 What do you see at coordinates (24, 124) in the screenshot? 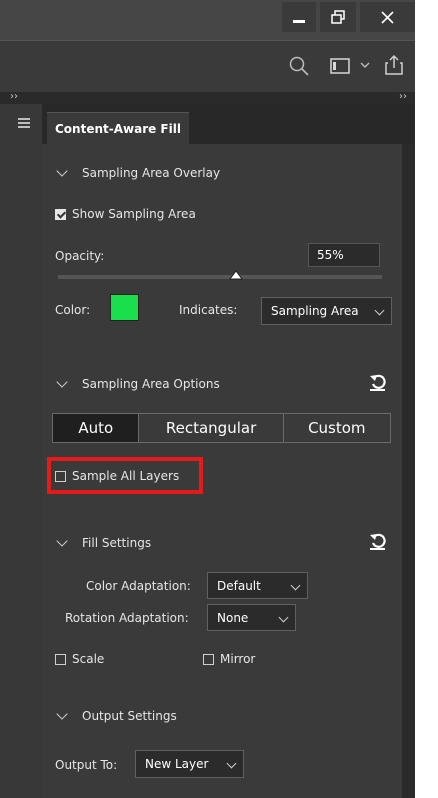
I see `panel-menu-icon` at bounding box center [24, 124].